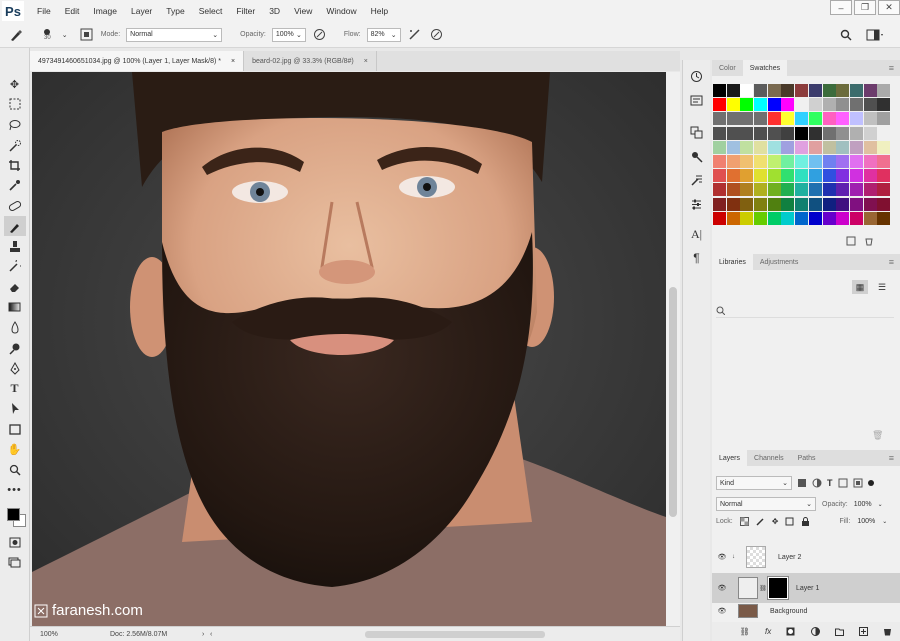 The image size is (900, 641). I want to click on status-menu-arrow-icon: ›, so click(203, 634).